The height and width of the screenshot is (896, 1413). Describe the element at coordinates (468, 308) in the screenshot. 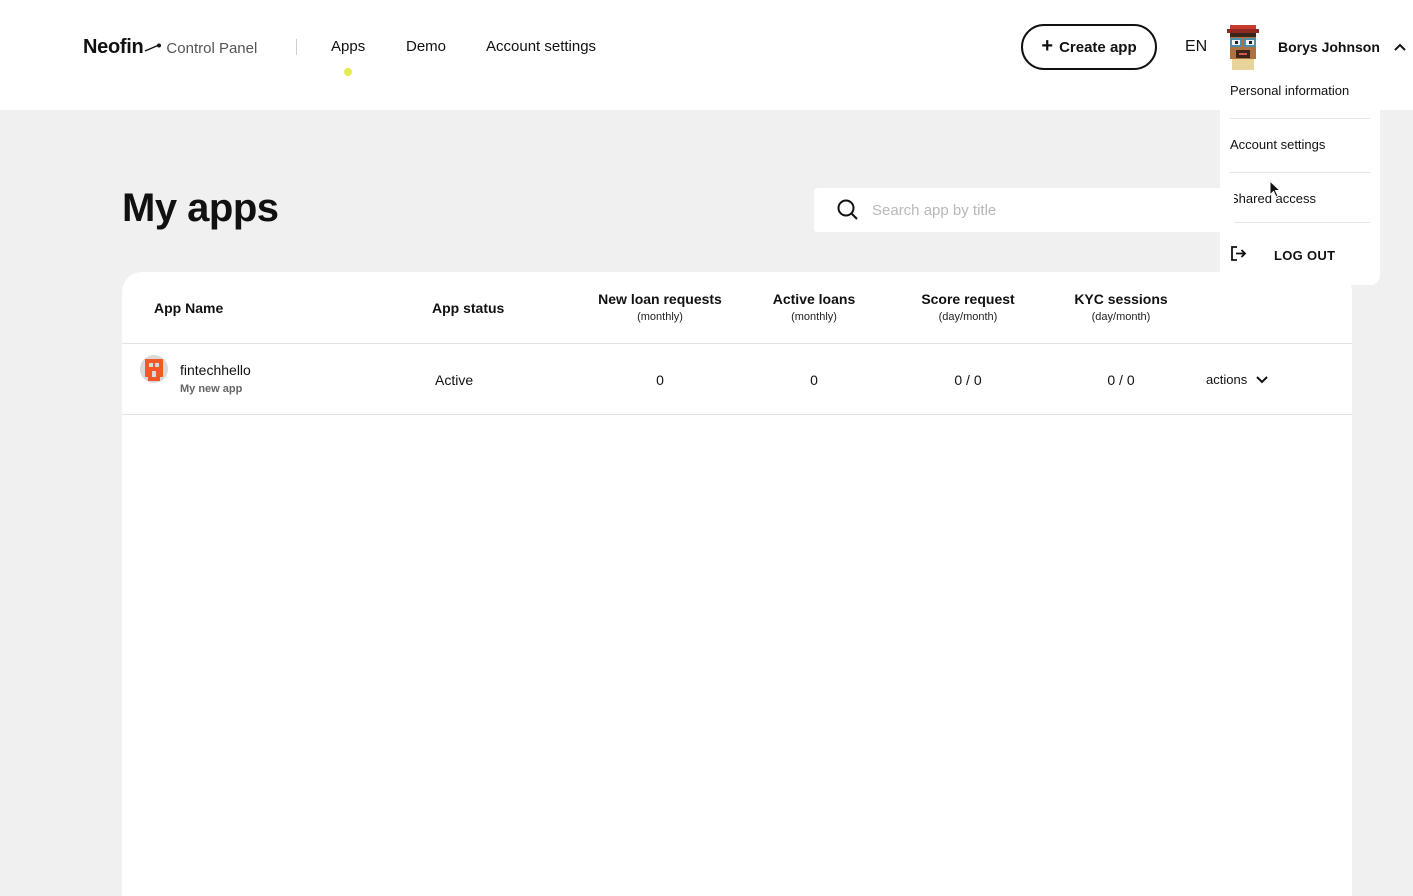

I see `column-header-app-status: App status` at that location.